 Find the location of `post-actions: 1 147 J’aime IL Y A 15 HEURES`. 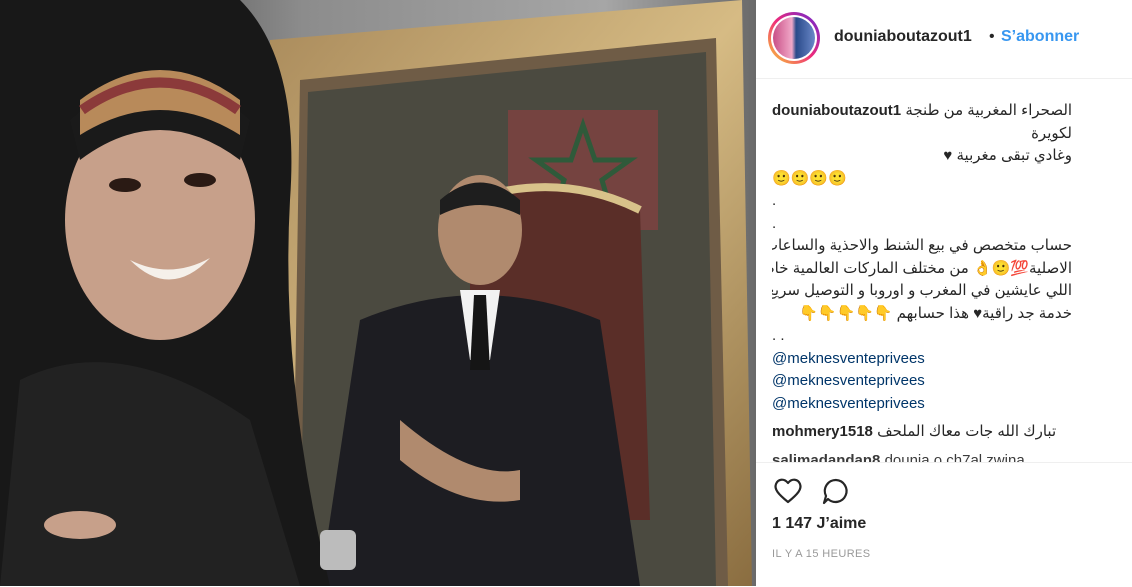

post-actions: 1 147 J’aime IL Y A 15 HEURES is located at coordinates (944, 524).